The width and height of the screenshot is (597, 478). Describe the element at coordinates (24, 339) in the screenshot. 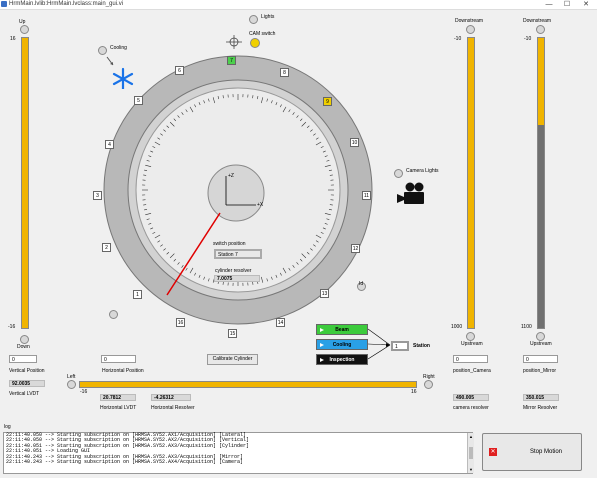

I see `vertical-down-knob` at that location.